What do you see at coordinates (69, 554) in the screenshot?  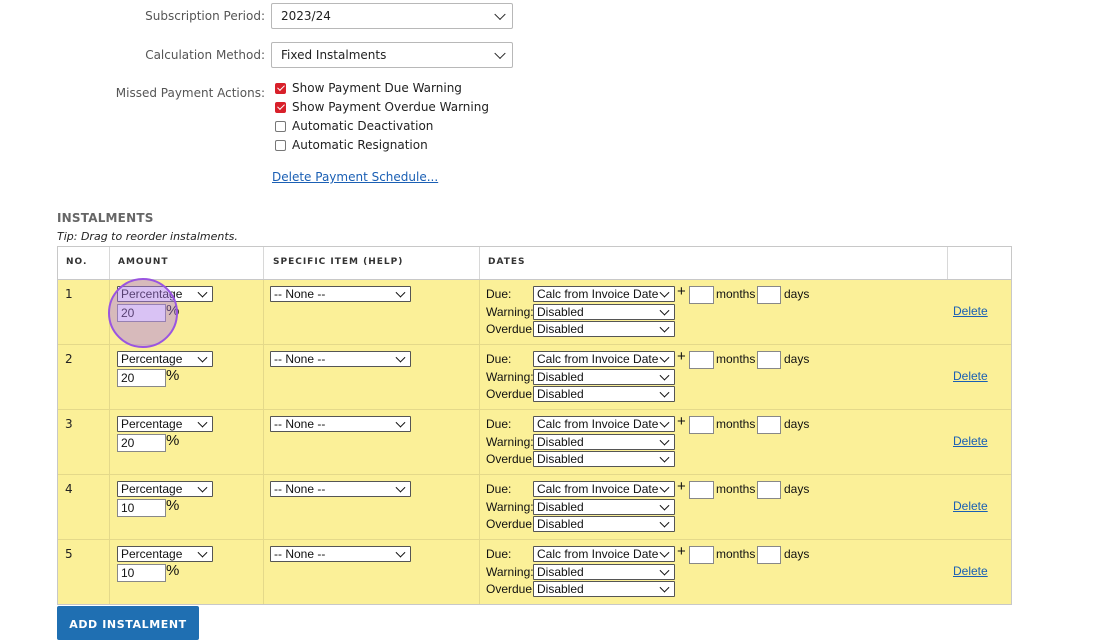 I see `instalment-number: 5` at bounding box center [69, 554].